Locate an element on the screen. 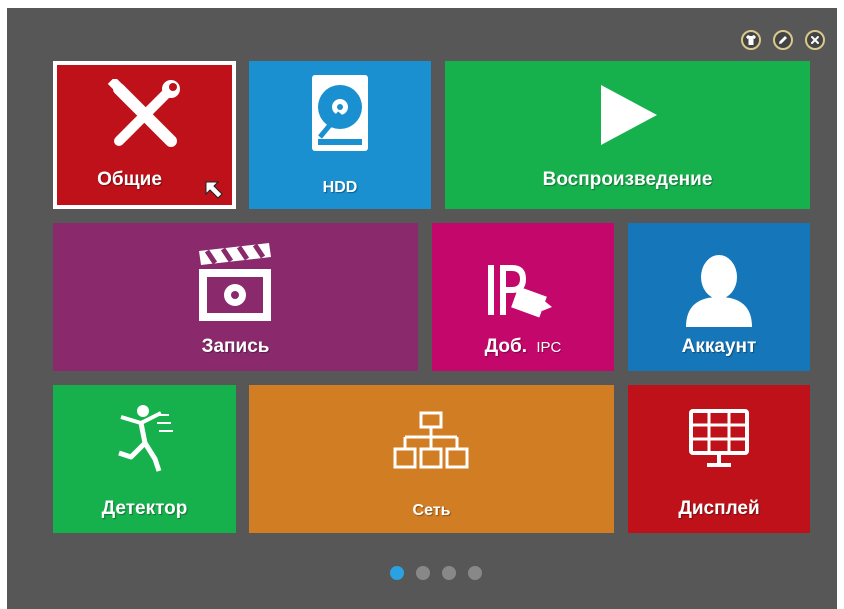 The height and width of the screenshot is (609, 844). tile-record-label: Запись is located at coordinates (235, 346).